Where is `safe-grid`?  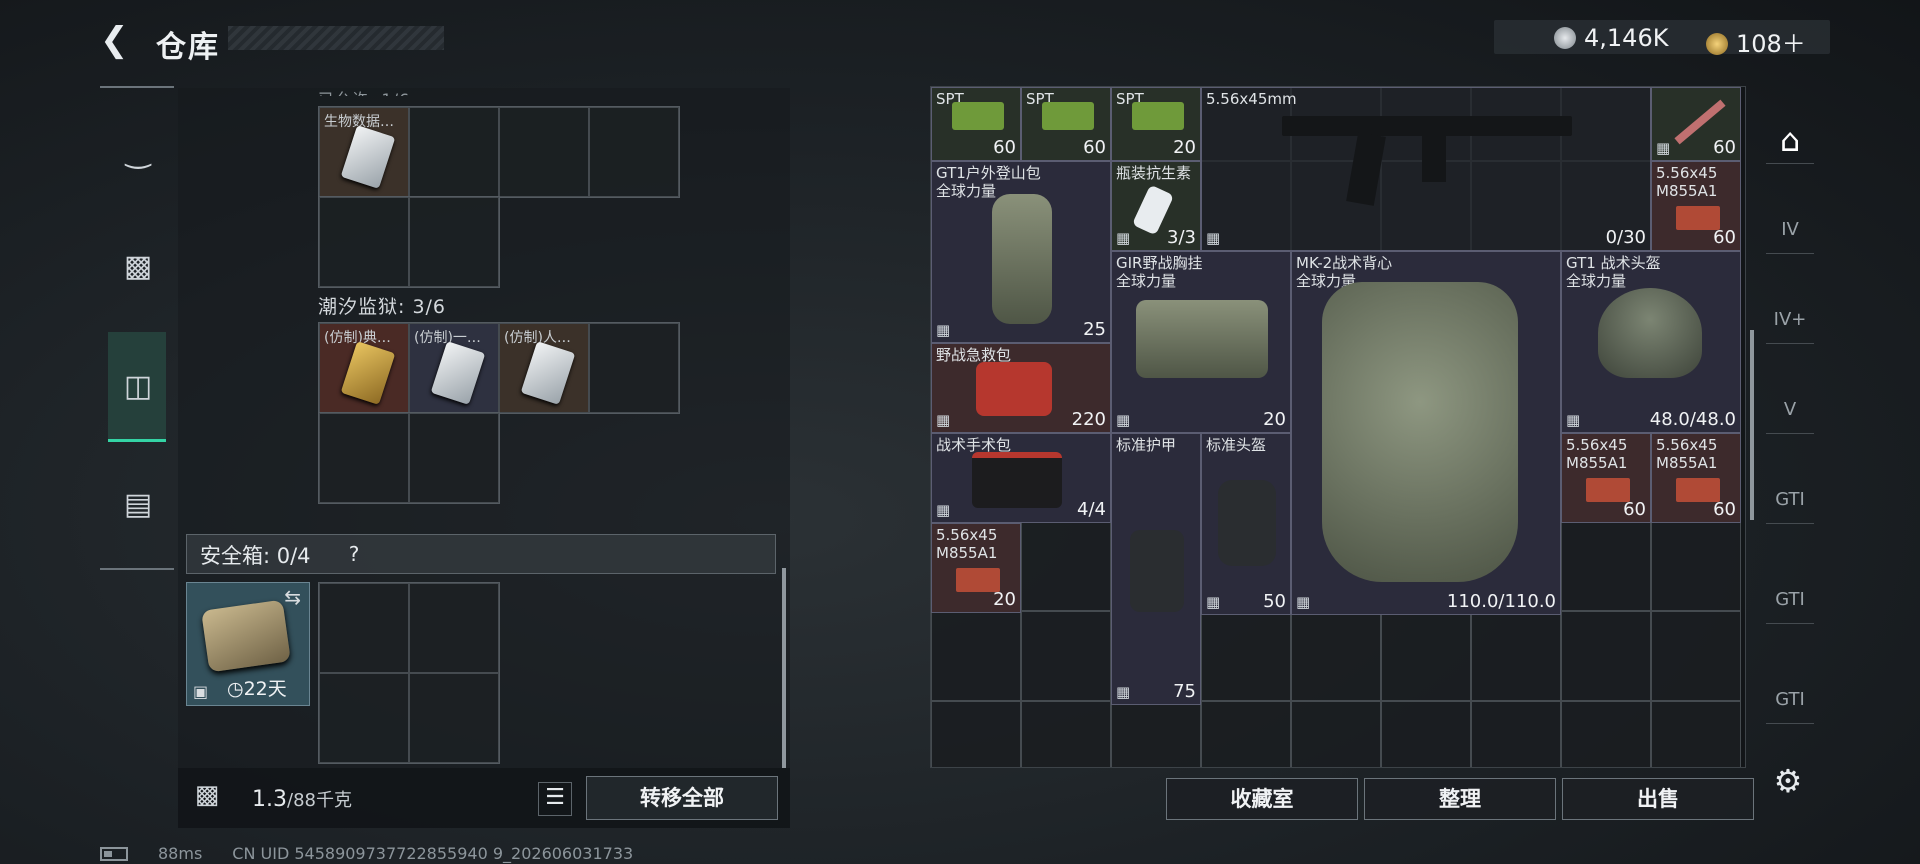 safe-grid is located at coordinates (409, 673).